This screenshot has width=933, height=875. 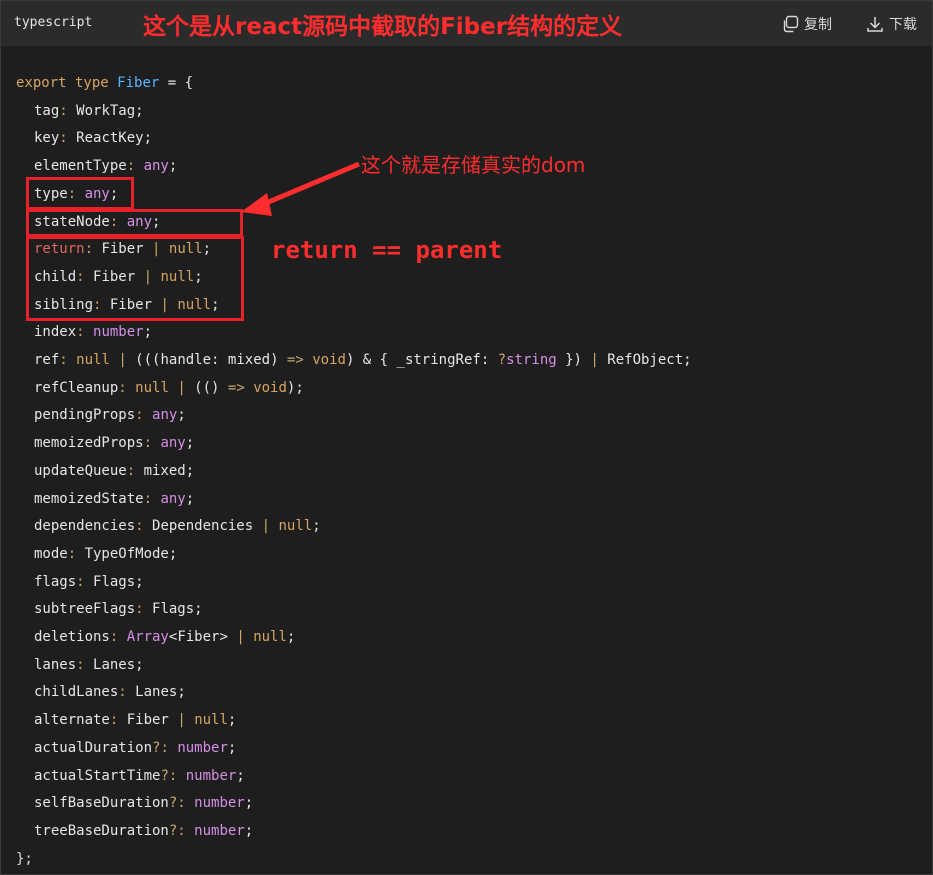 I want to click on field-name: elementType, so click(x=80, y=166).